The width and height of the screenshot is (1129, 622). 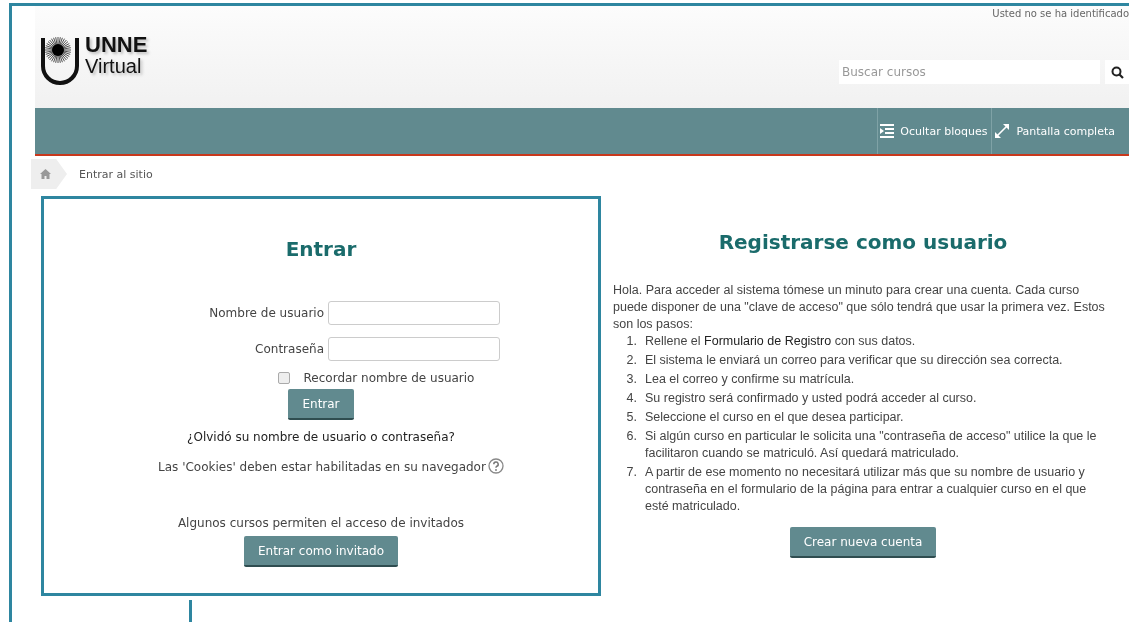 I want to click on field-label: Contraseña, so click(x=289, y=349).